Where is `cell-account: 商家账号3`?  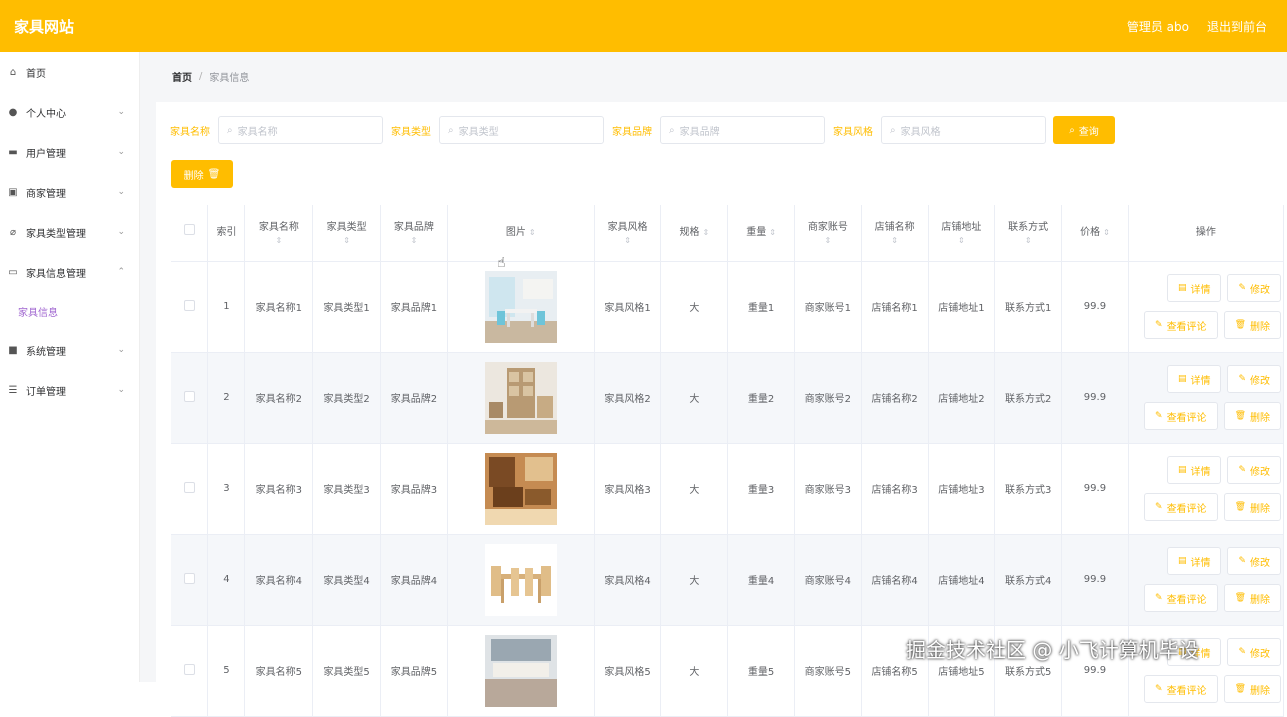 cell-account: 商家账号3 is located at coordinates (828, 489).